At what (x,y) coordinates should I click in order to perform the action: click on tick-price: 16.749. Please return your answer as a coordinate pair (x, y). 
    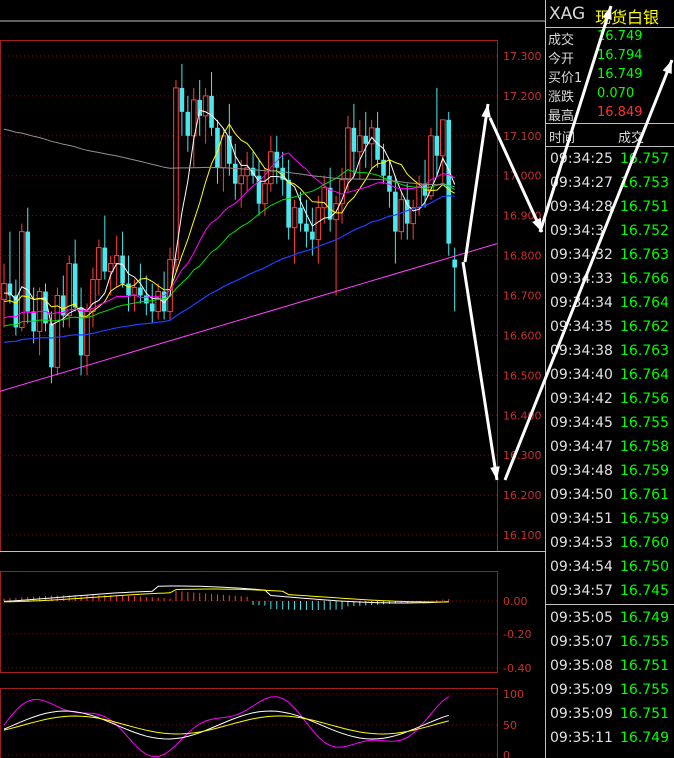
    Looking at the image, I should click on (644, 618).